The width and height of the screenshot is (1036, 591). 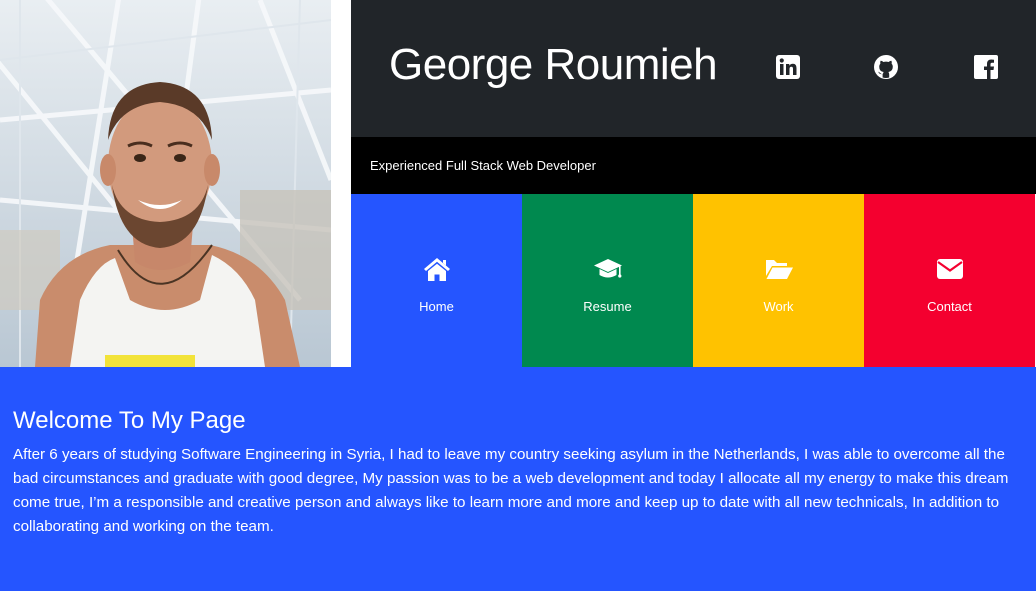 I want to click on linkedin-link, so click(x=788, y=67).